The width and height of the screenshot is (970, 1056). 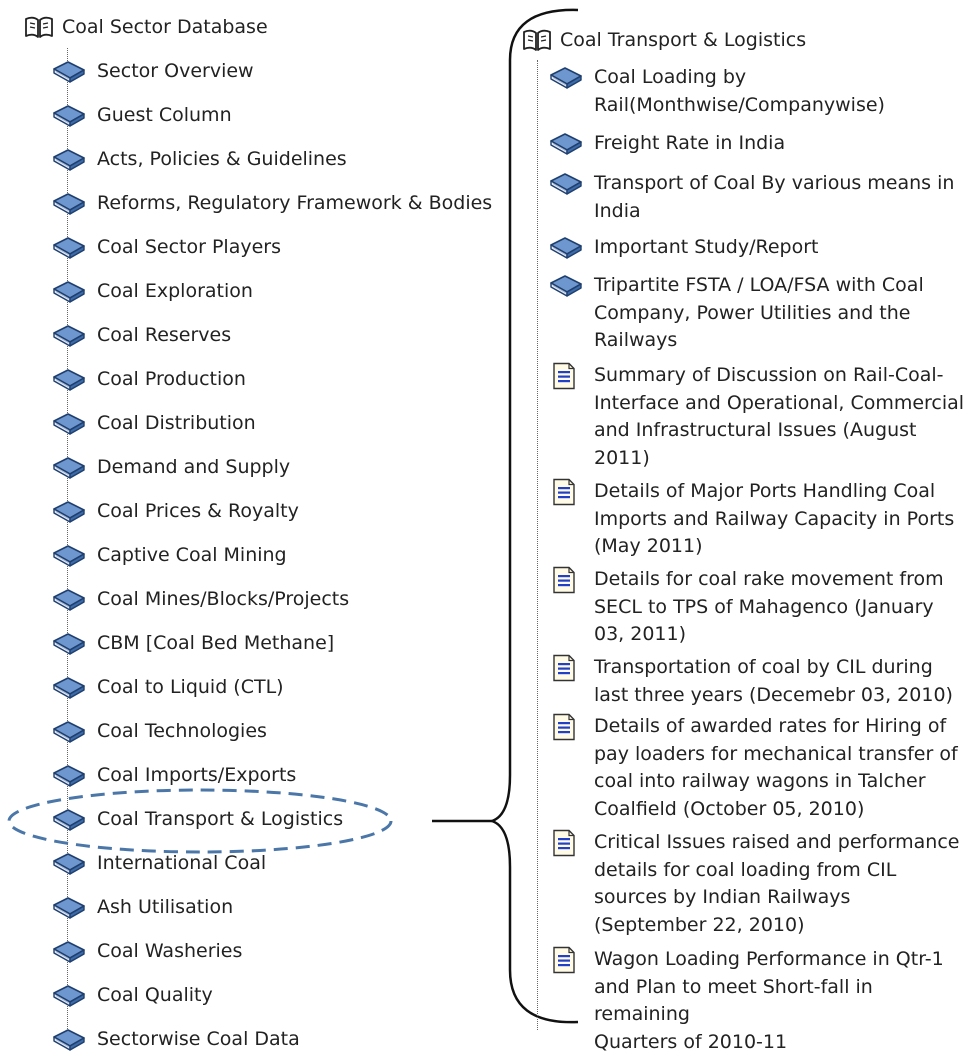 I want to click on left-tree-item-coal-technologies: Coal Technologies, so click(x=159, y=732).